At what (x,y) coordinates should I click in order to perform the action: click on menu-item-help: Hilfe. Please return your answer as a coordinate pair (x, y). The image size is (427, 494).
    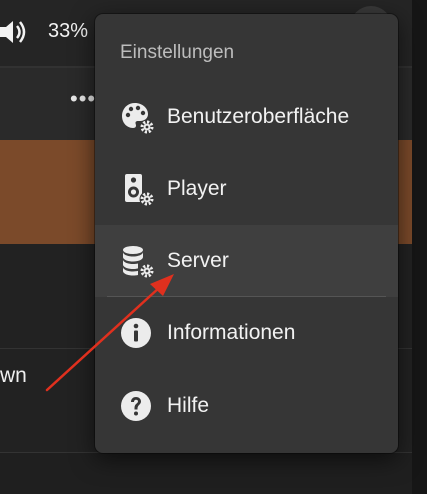
    Looking at the image, I should click on (246, 406).